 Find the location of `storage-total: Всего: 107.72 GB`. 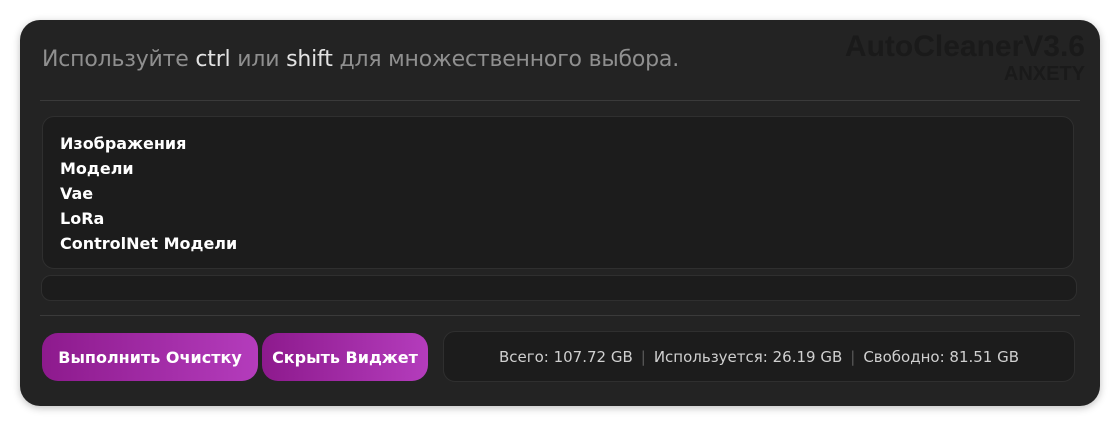

storage-total: Всего: 107.72 GB is located at coordinates (565, 356).